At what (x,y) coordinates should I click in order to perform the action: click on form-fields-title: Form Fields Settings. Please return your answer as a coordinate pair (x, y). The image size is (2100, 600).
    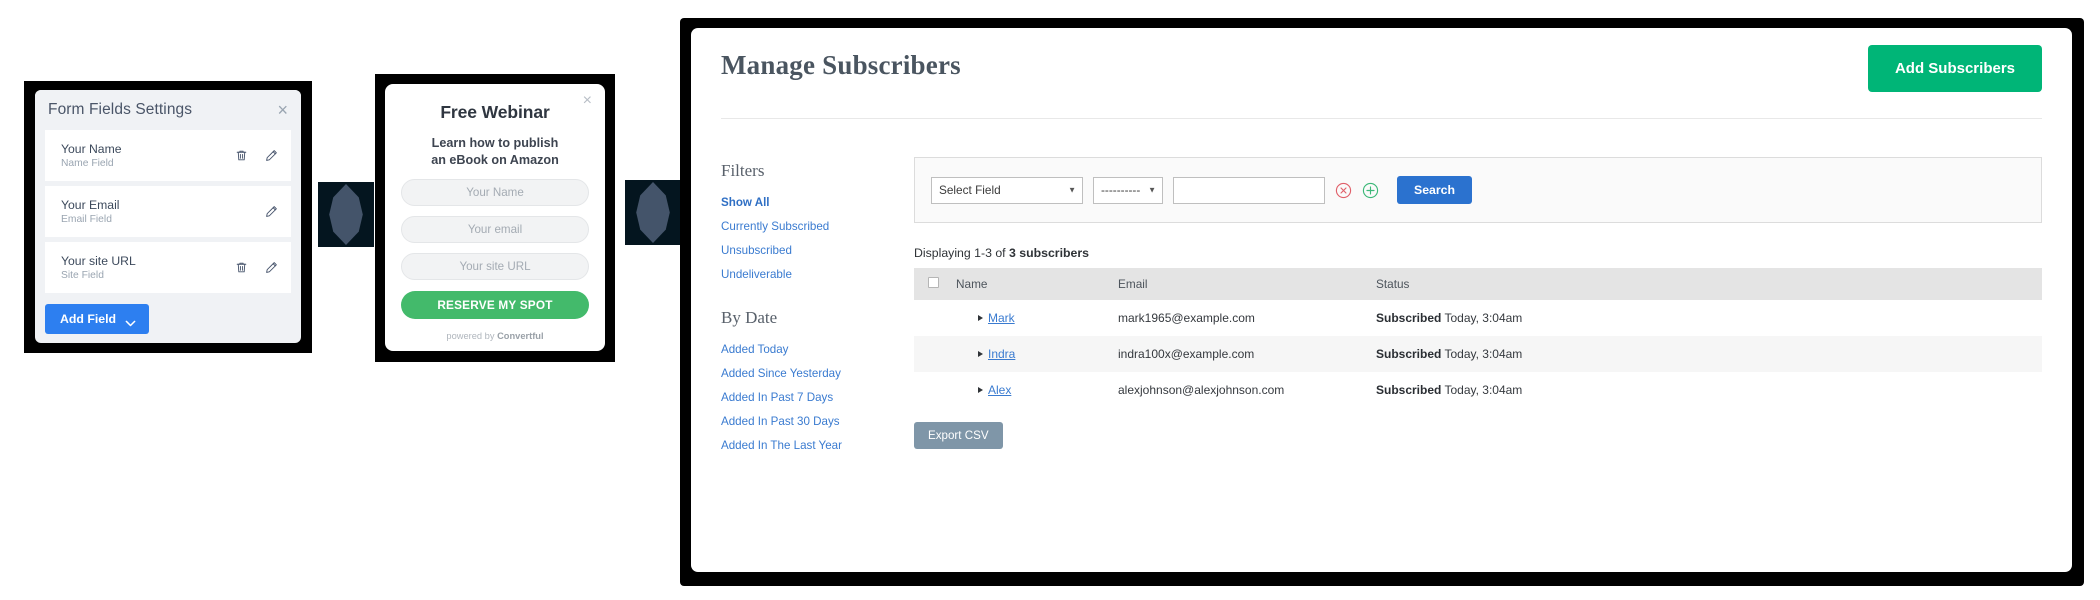
    Looking at the image, I should click on (120, 109).